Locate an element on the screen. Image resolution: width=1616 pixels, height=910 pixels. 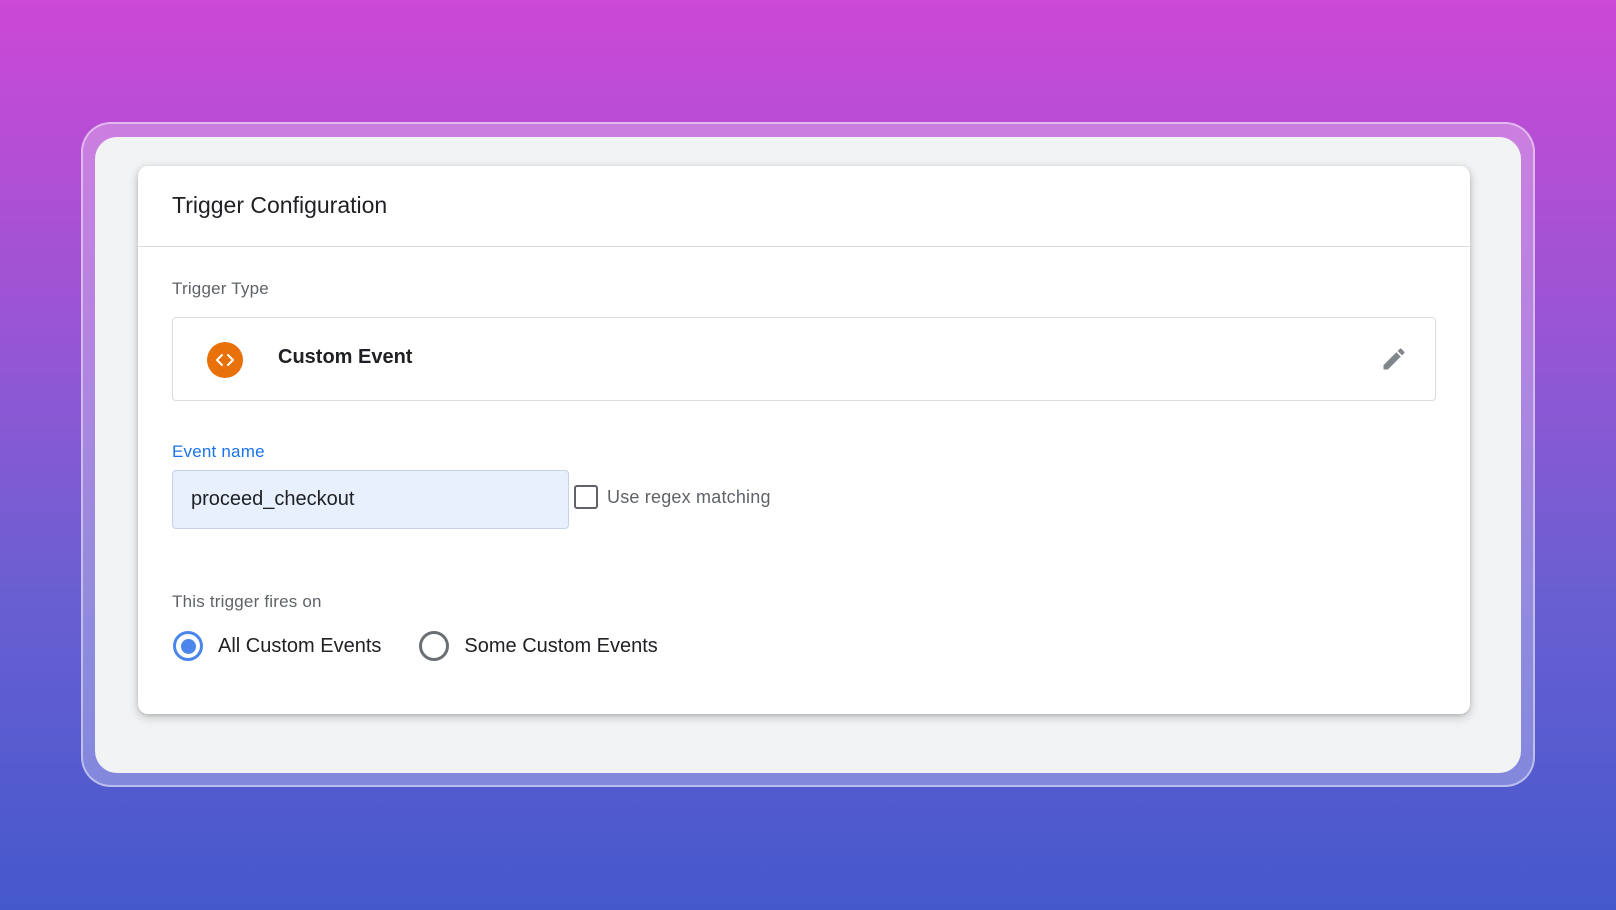
radio-some-custom-events: Some Custom Events is located at coordinates (538, 646).